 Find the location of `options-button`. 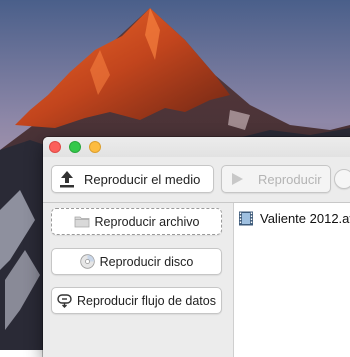

options-button is located at coordinates (342, 179).